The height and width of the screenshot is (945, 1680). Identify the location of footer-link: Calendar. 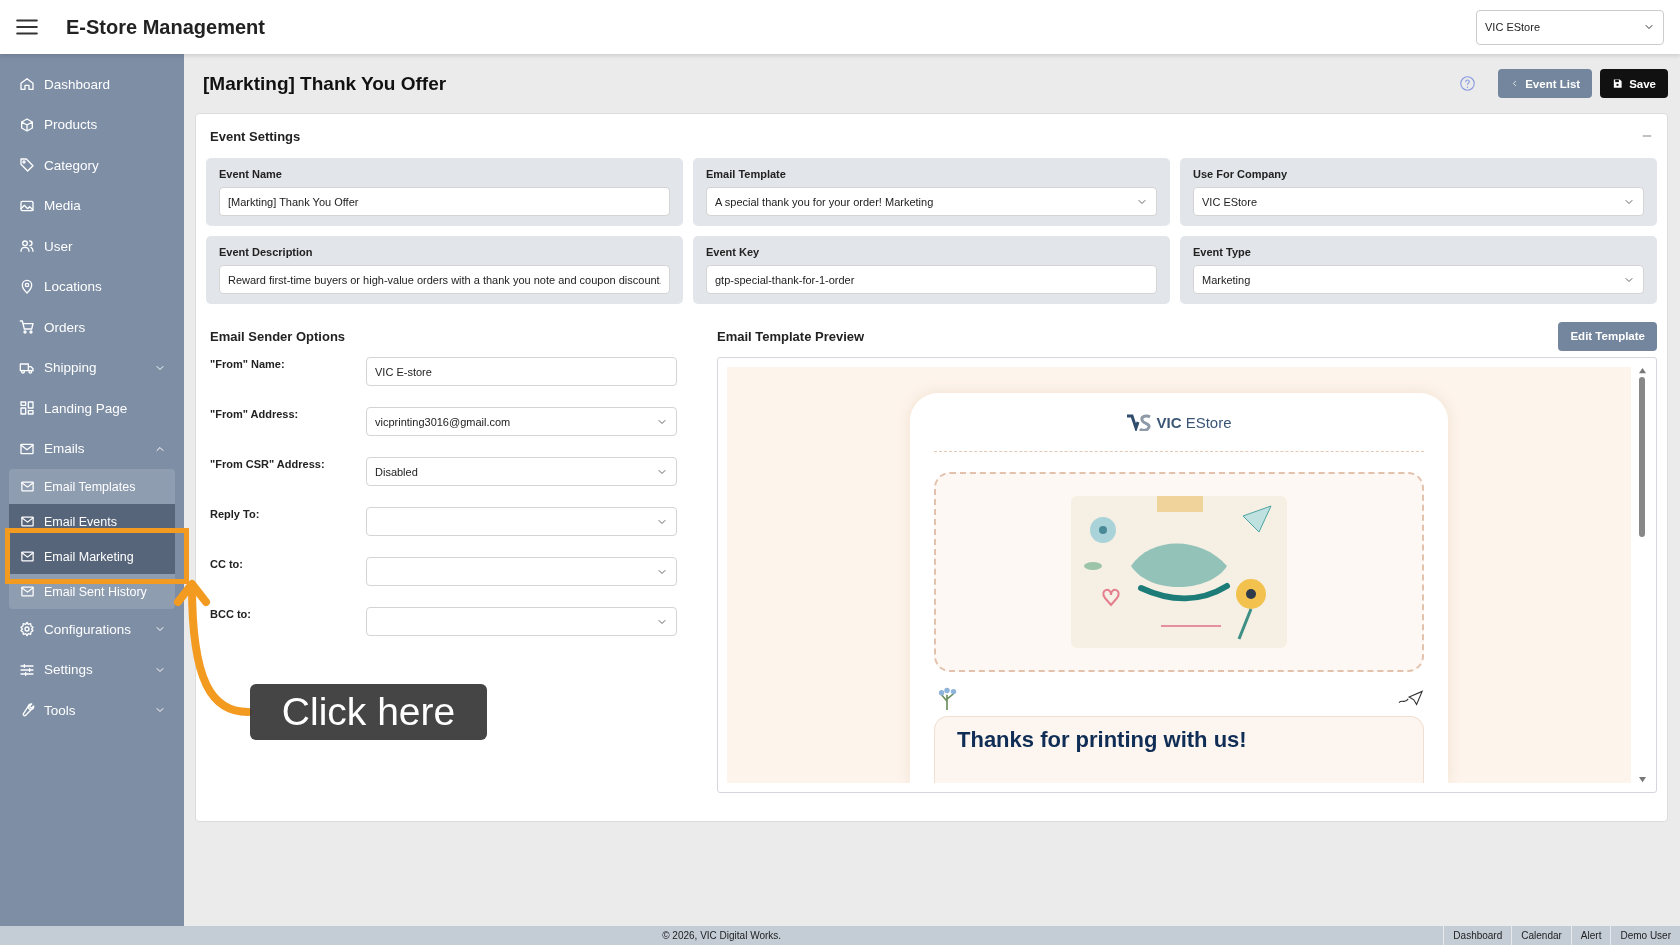
(1541, 935).